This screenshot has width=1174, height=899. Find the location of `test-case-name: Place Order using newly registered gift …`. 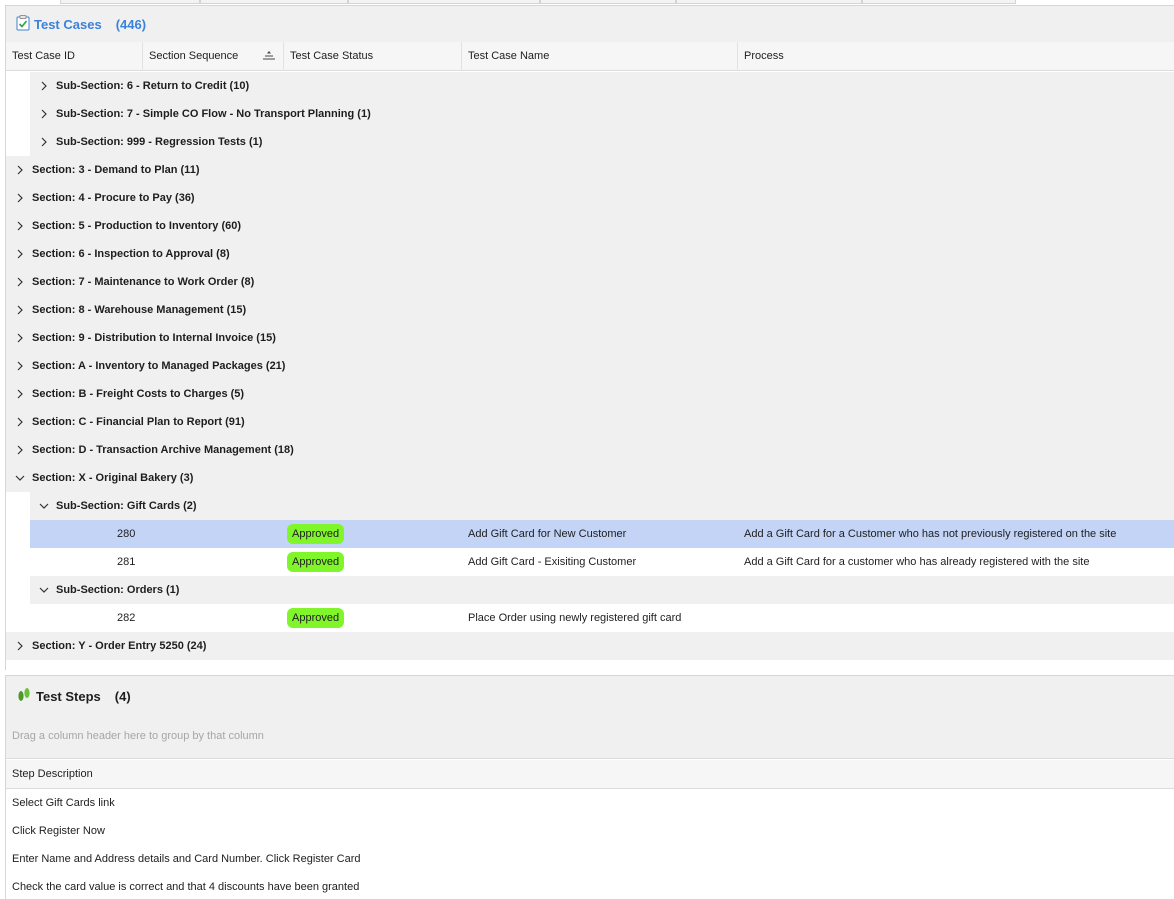

test-case-name: Place Order using newly registered gift … is located at coordinates (575, 618).